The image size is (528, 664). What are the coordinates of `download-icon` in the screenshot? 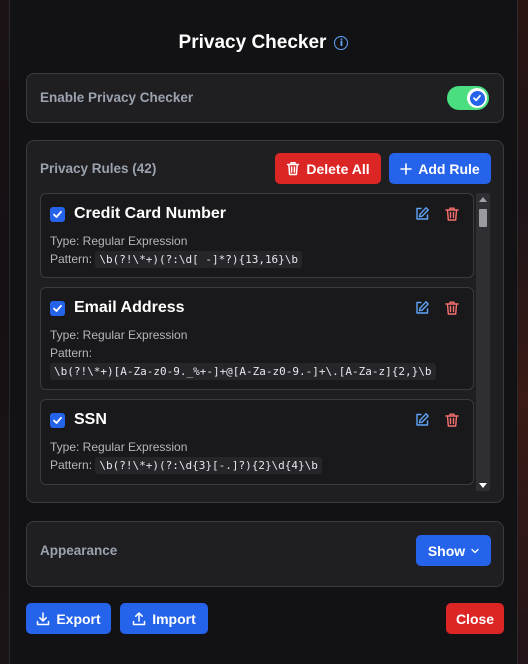 It's located at (43, 618).